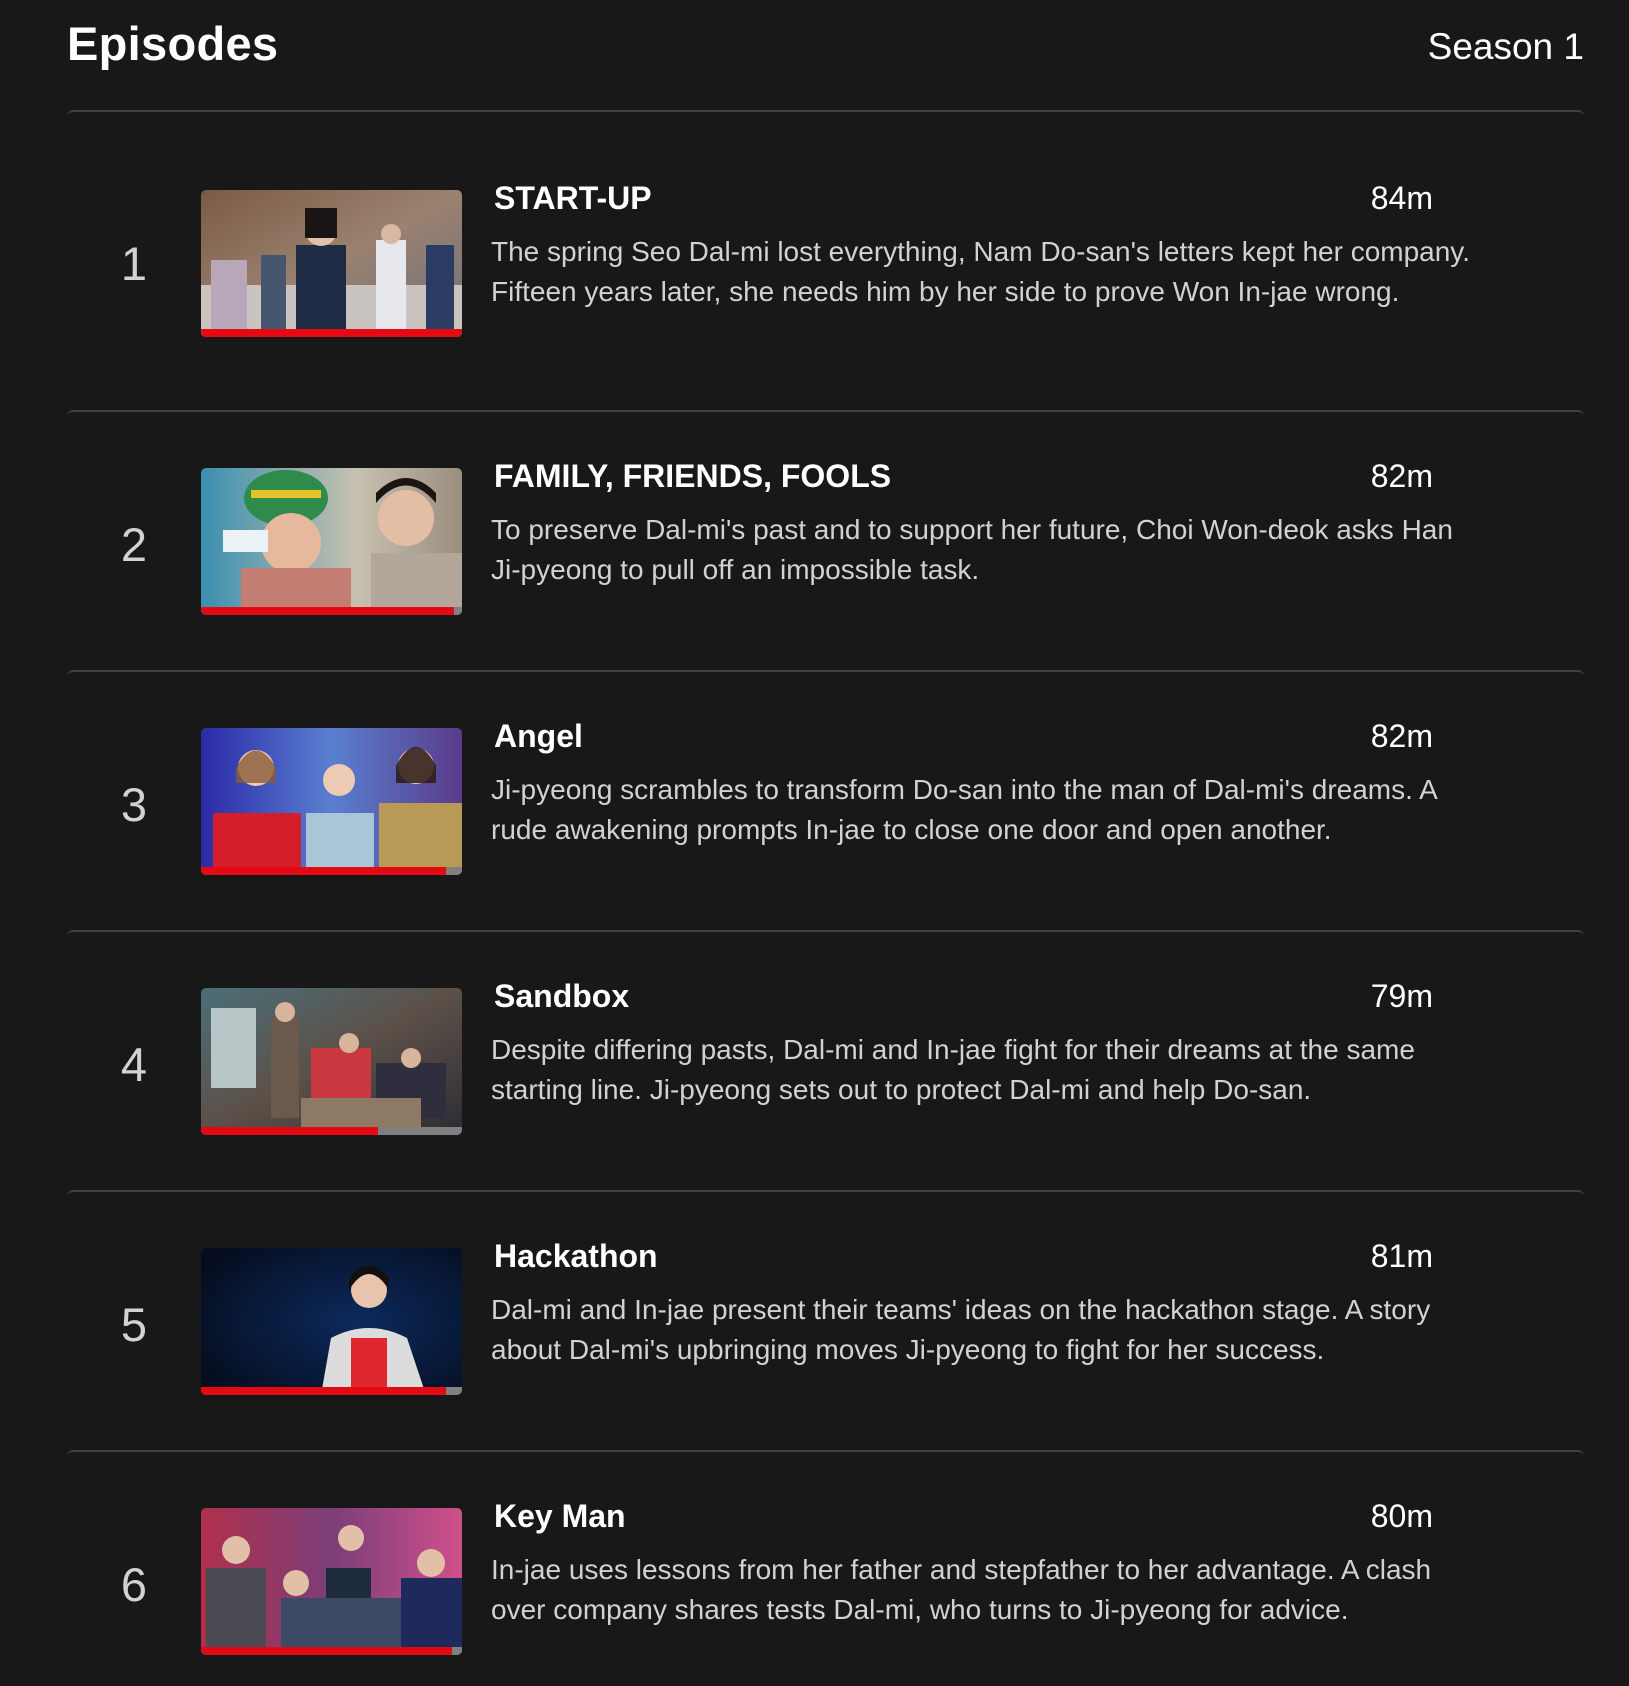 This screenshot has height=1686, width=1629. Describe the element at coordinates (693, 476) in the screenshot. I see `episode-title: FAMILY, FRIENDS, FOOLS` at that location.